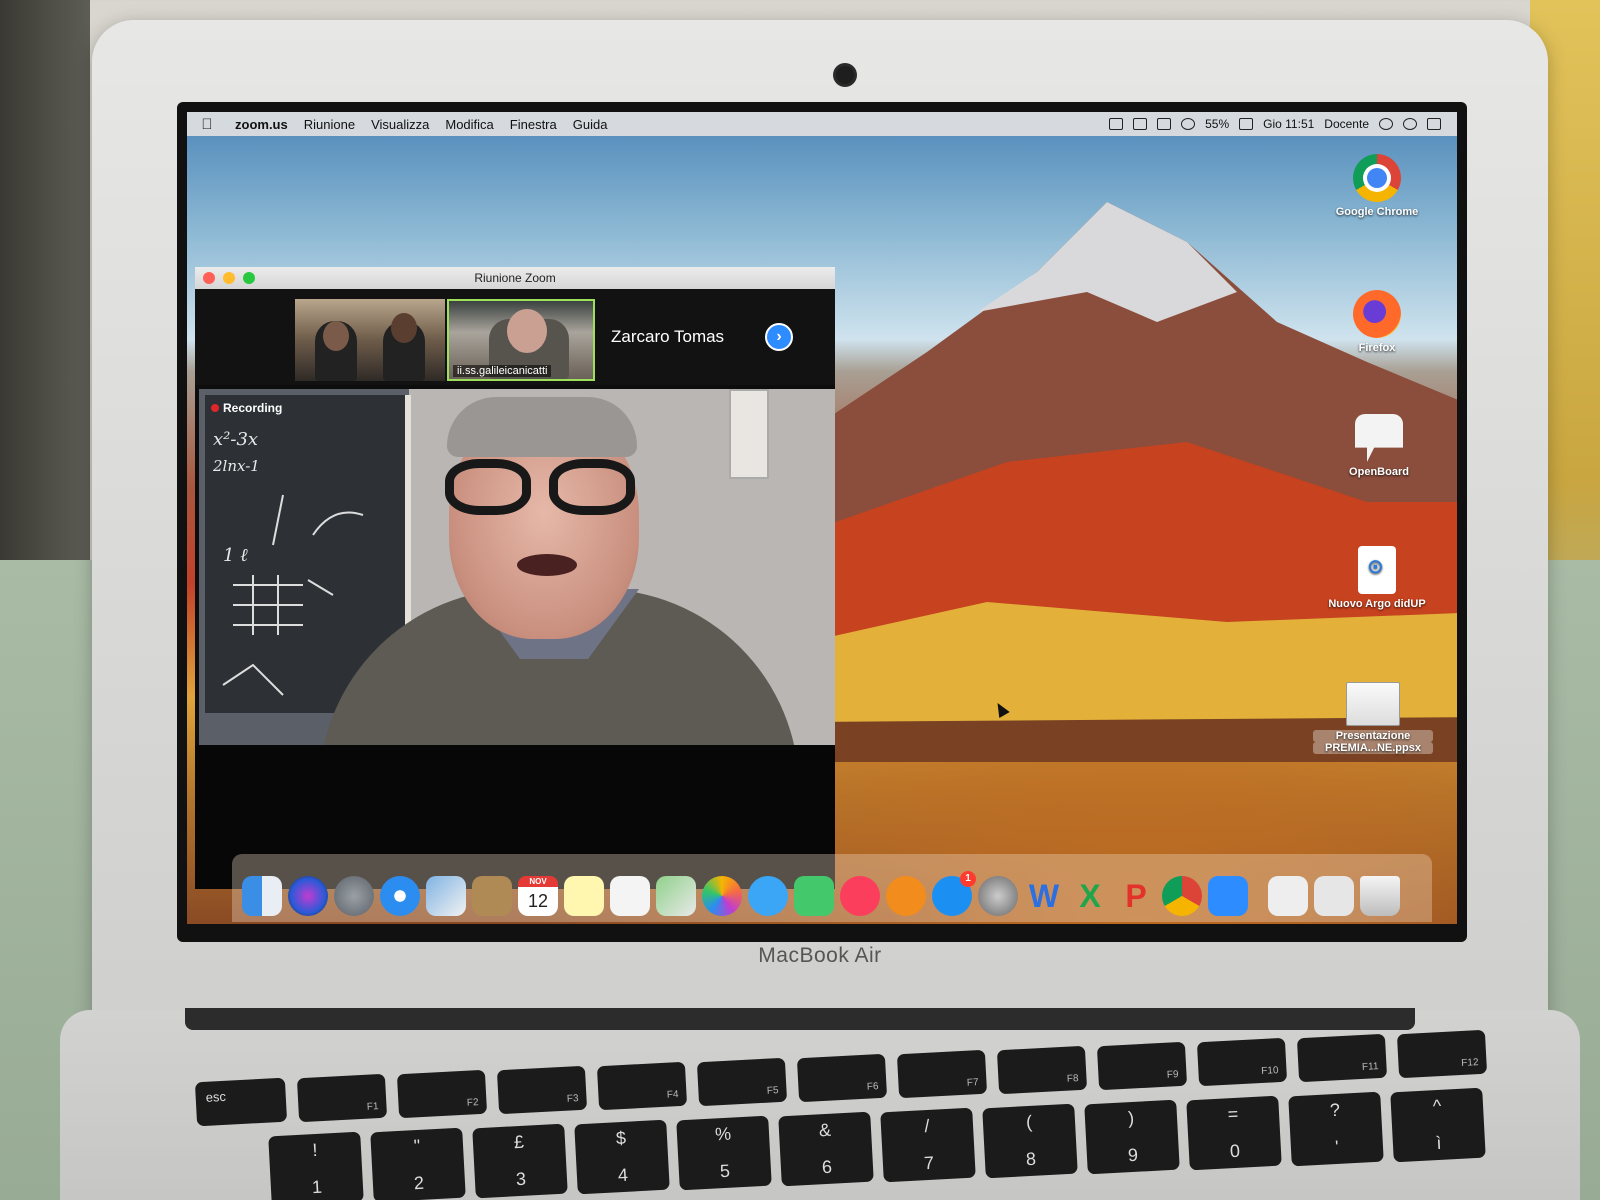 Image resolution: width=1600 pixels, height=1200 pixels. I want to click on system-preferences-icon, so click(998, 896).